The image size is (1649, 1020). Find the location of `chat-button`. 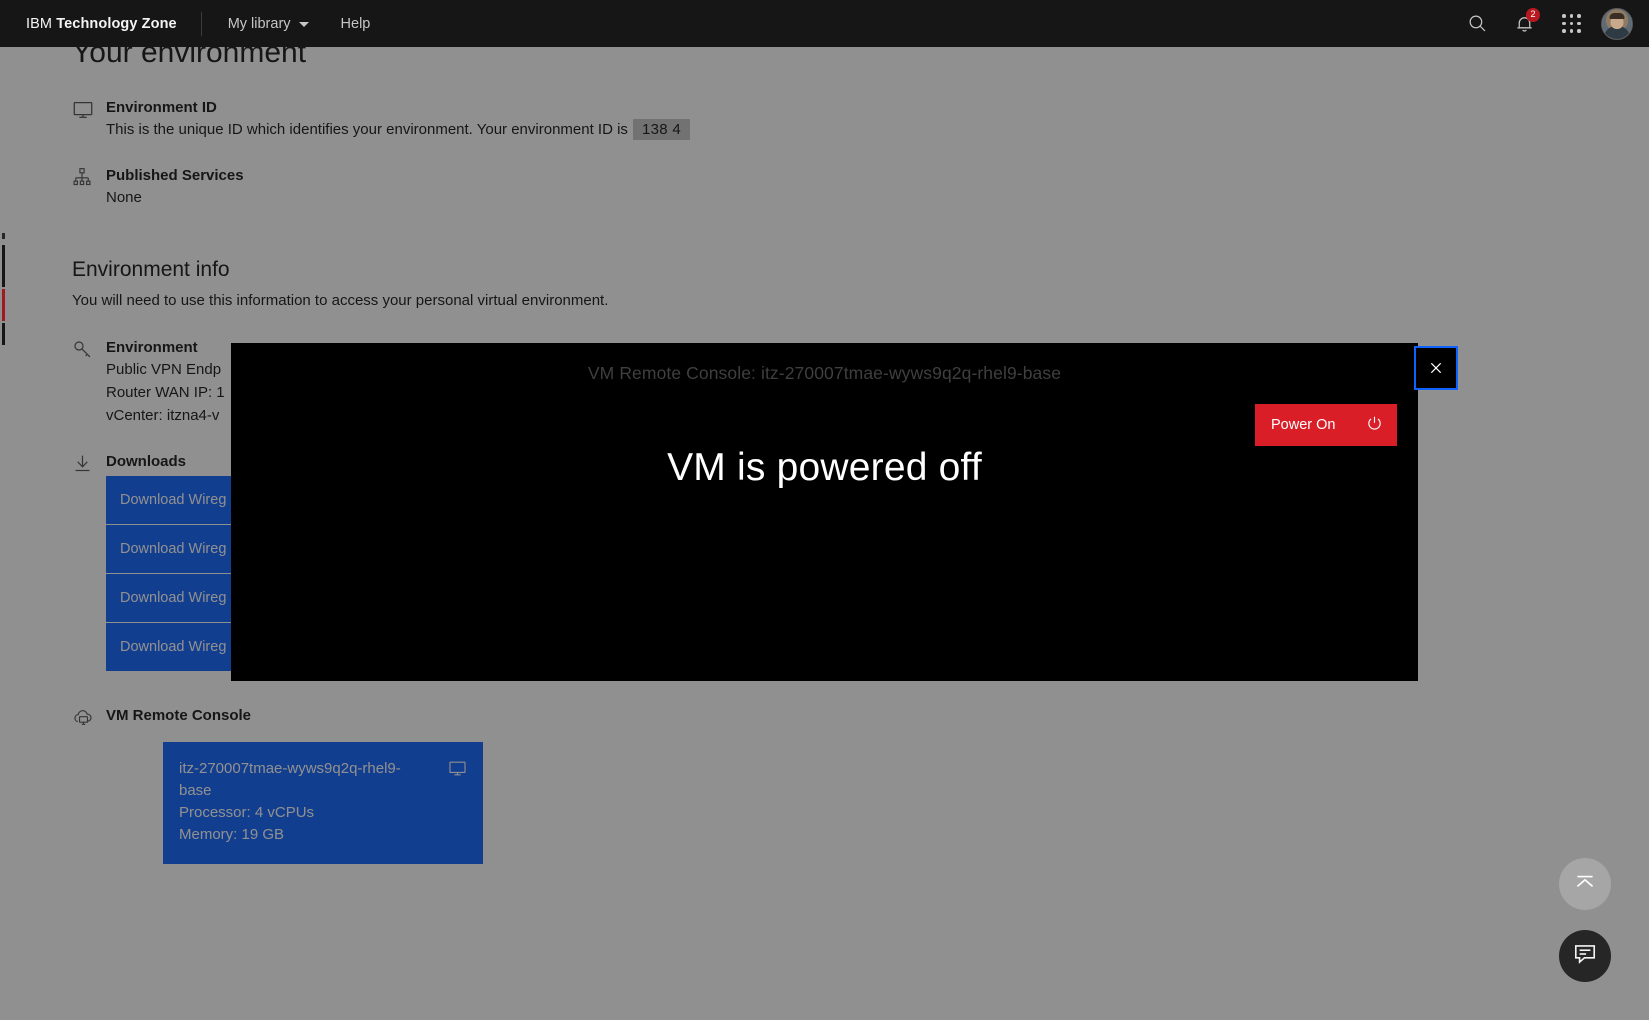

chat-button is located at coordinates (1585, 956).